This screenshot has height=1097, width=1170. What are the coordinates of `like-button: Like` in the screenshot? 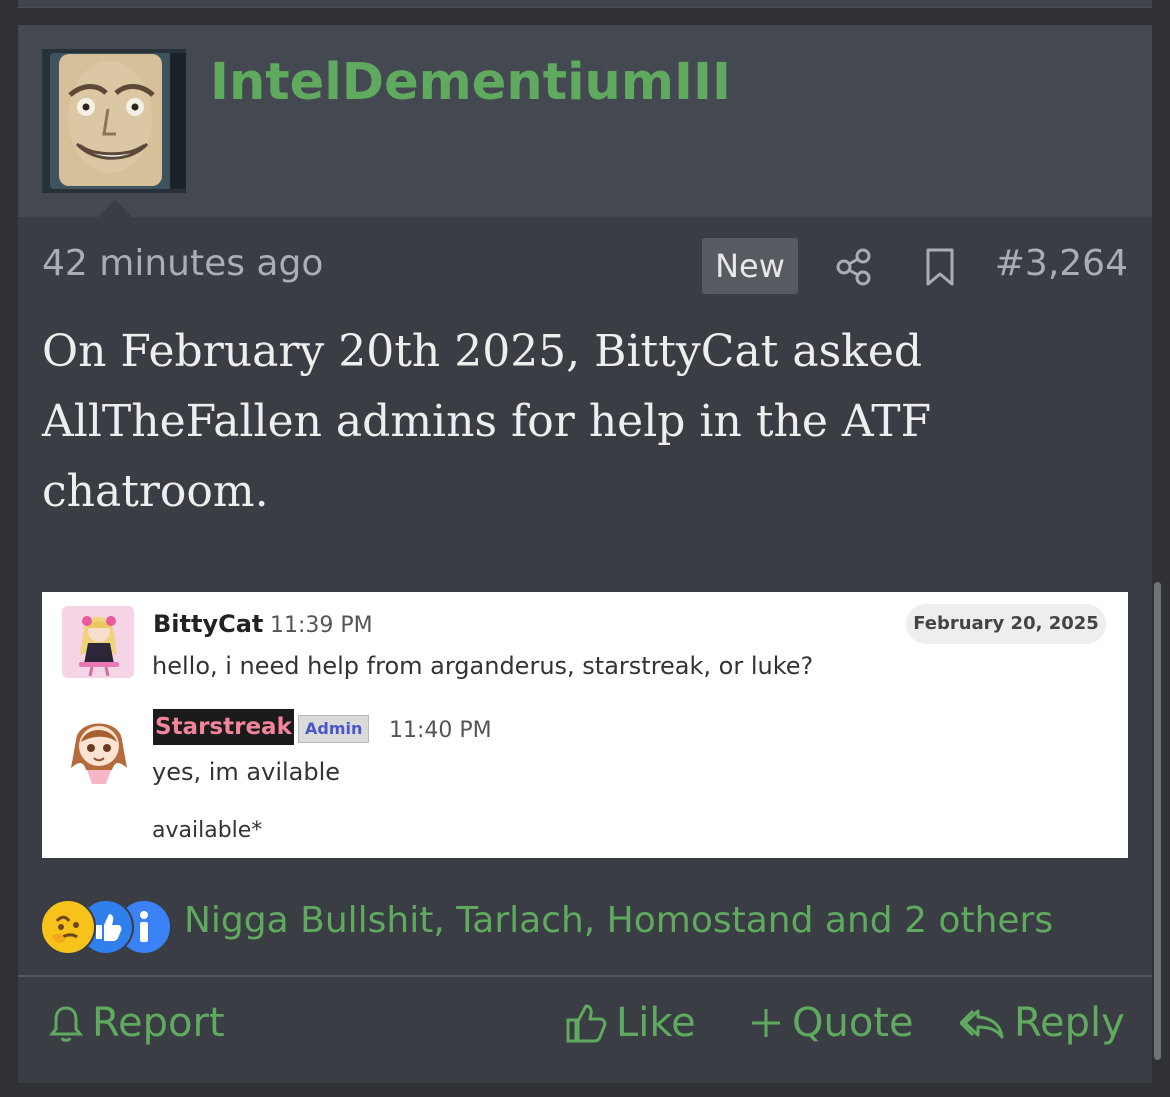 It's located at (630, 1023).